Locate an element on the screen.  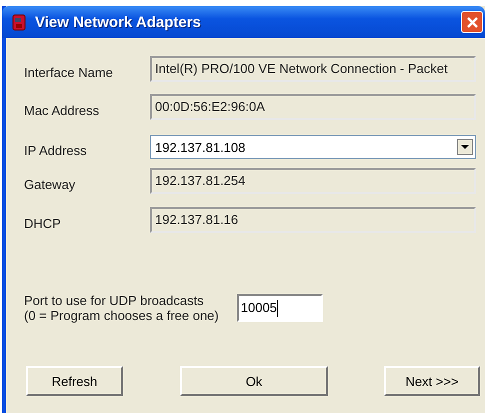
port-input: 10005 is located at coordinates (279, 308).